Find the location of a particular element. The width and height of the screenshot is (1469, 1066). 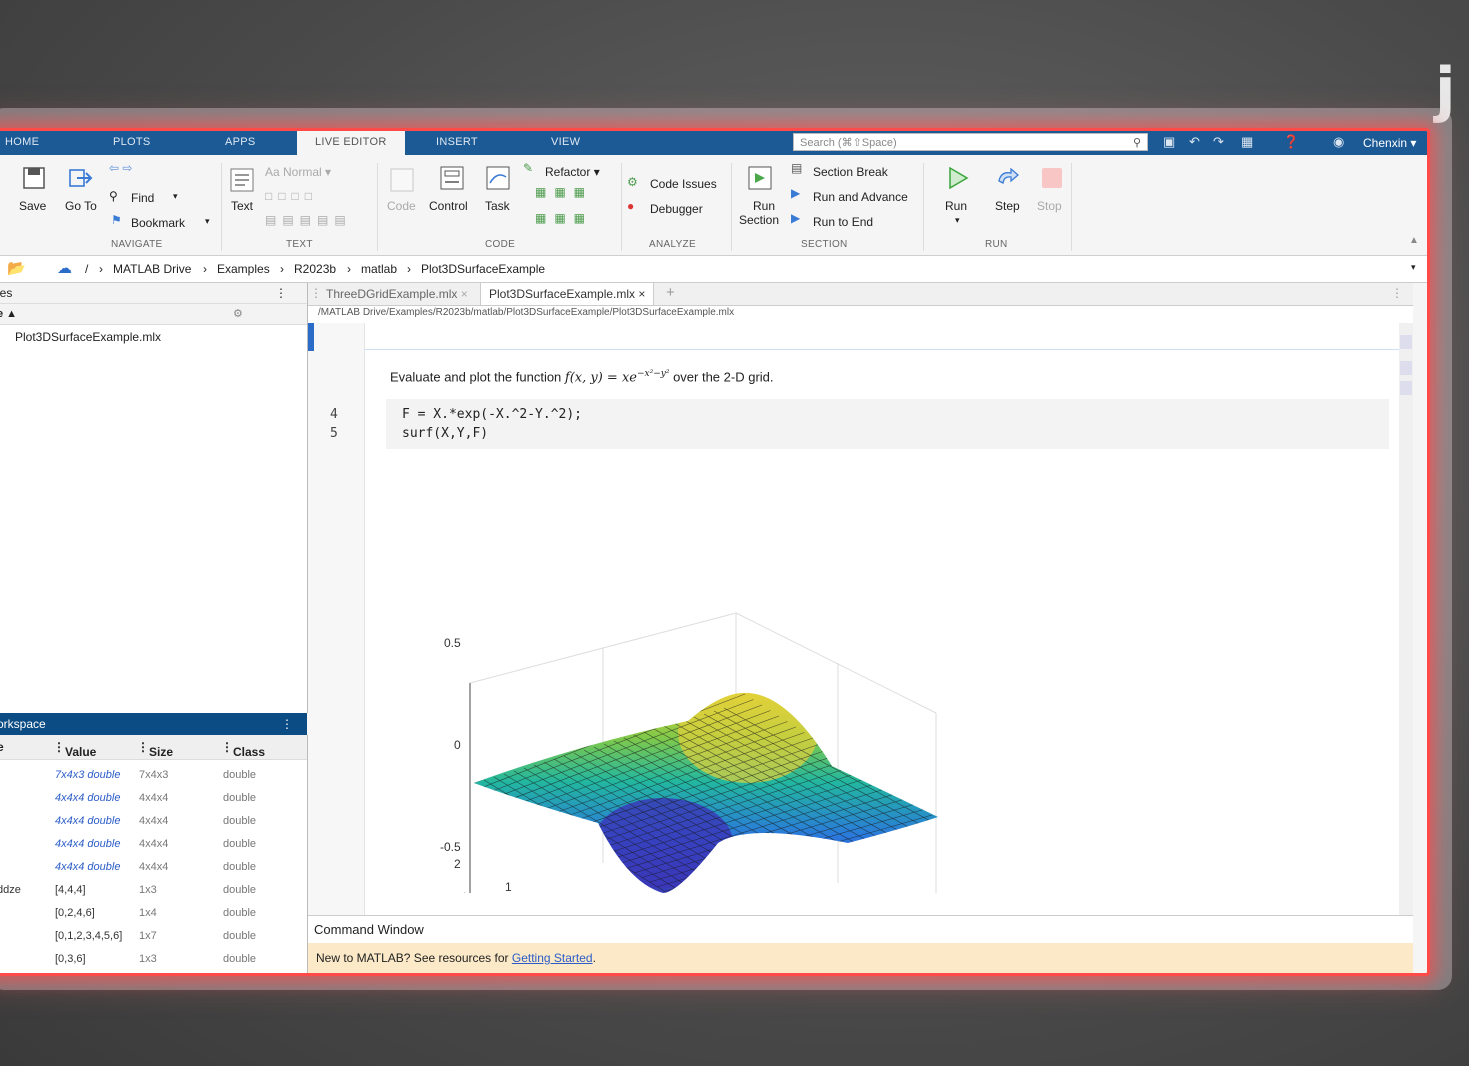

collapse-ribbon-icon: ▲ is located at coordinates (1414, 240).